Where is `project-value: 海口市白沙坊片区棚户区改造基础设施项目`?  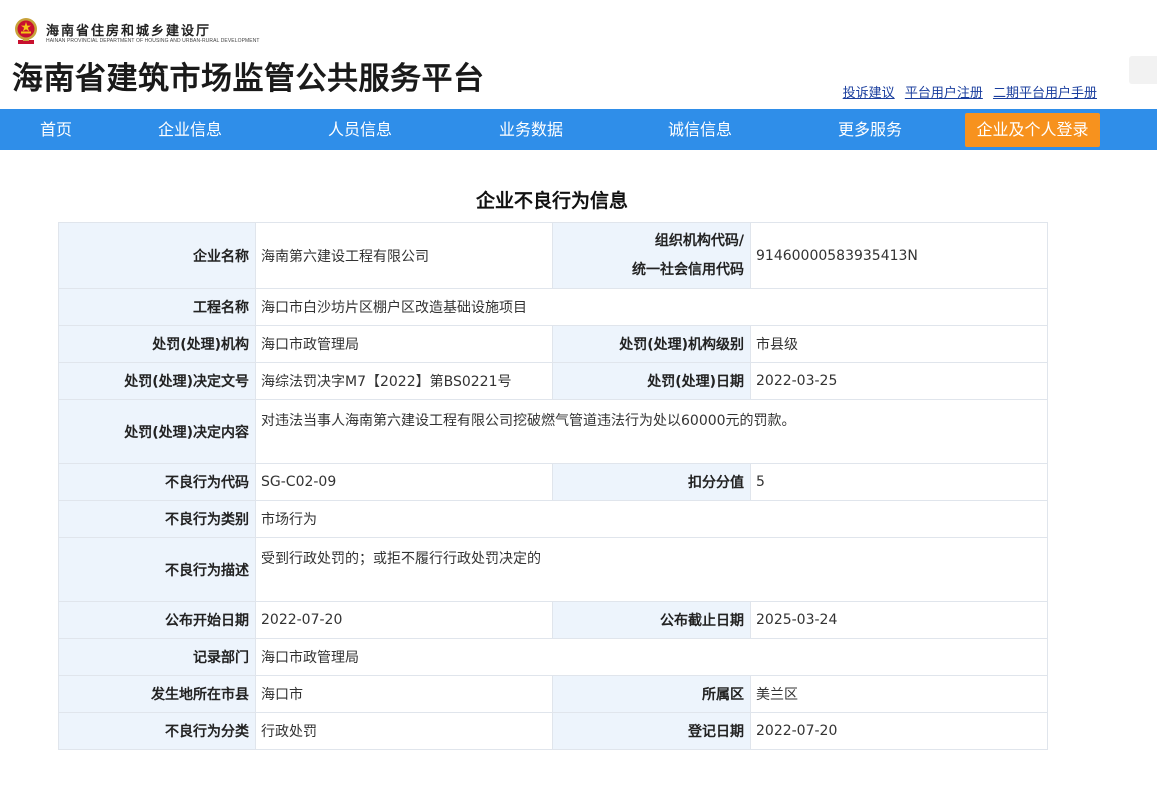
project-value: 海口市白沙坊片区棚户区改造基础设施项目 is located at coordinates (651, 307).